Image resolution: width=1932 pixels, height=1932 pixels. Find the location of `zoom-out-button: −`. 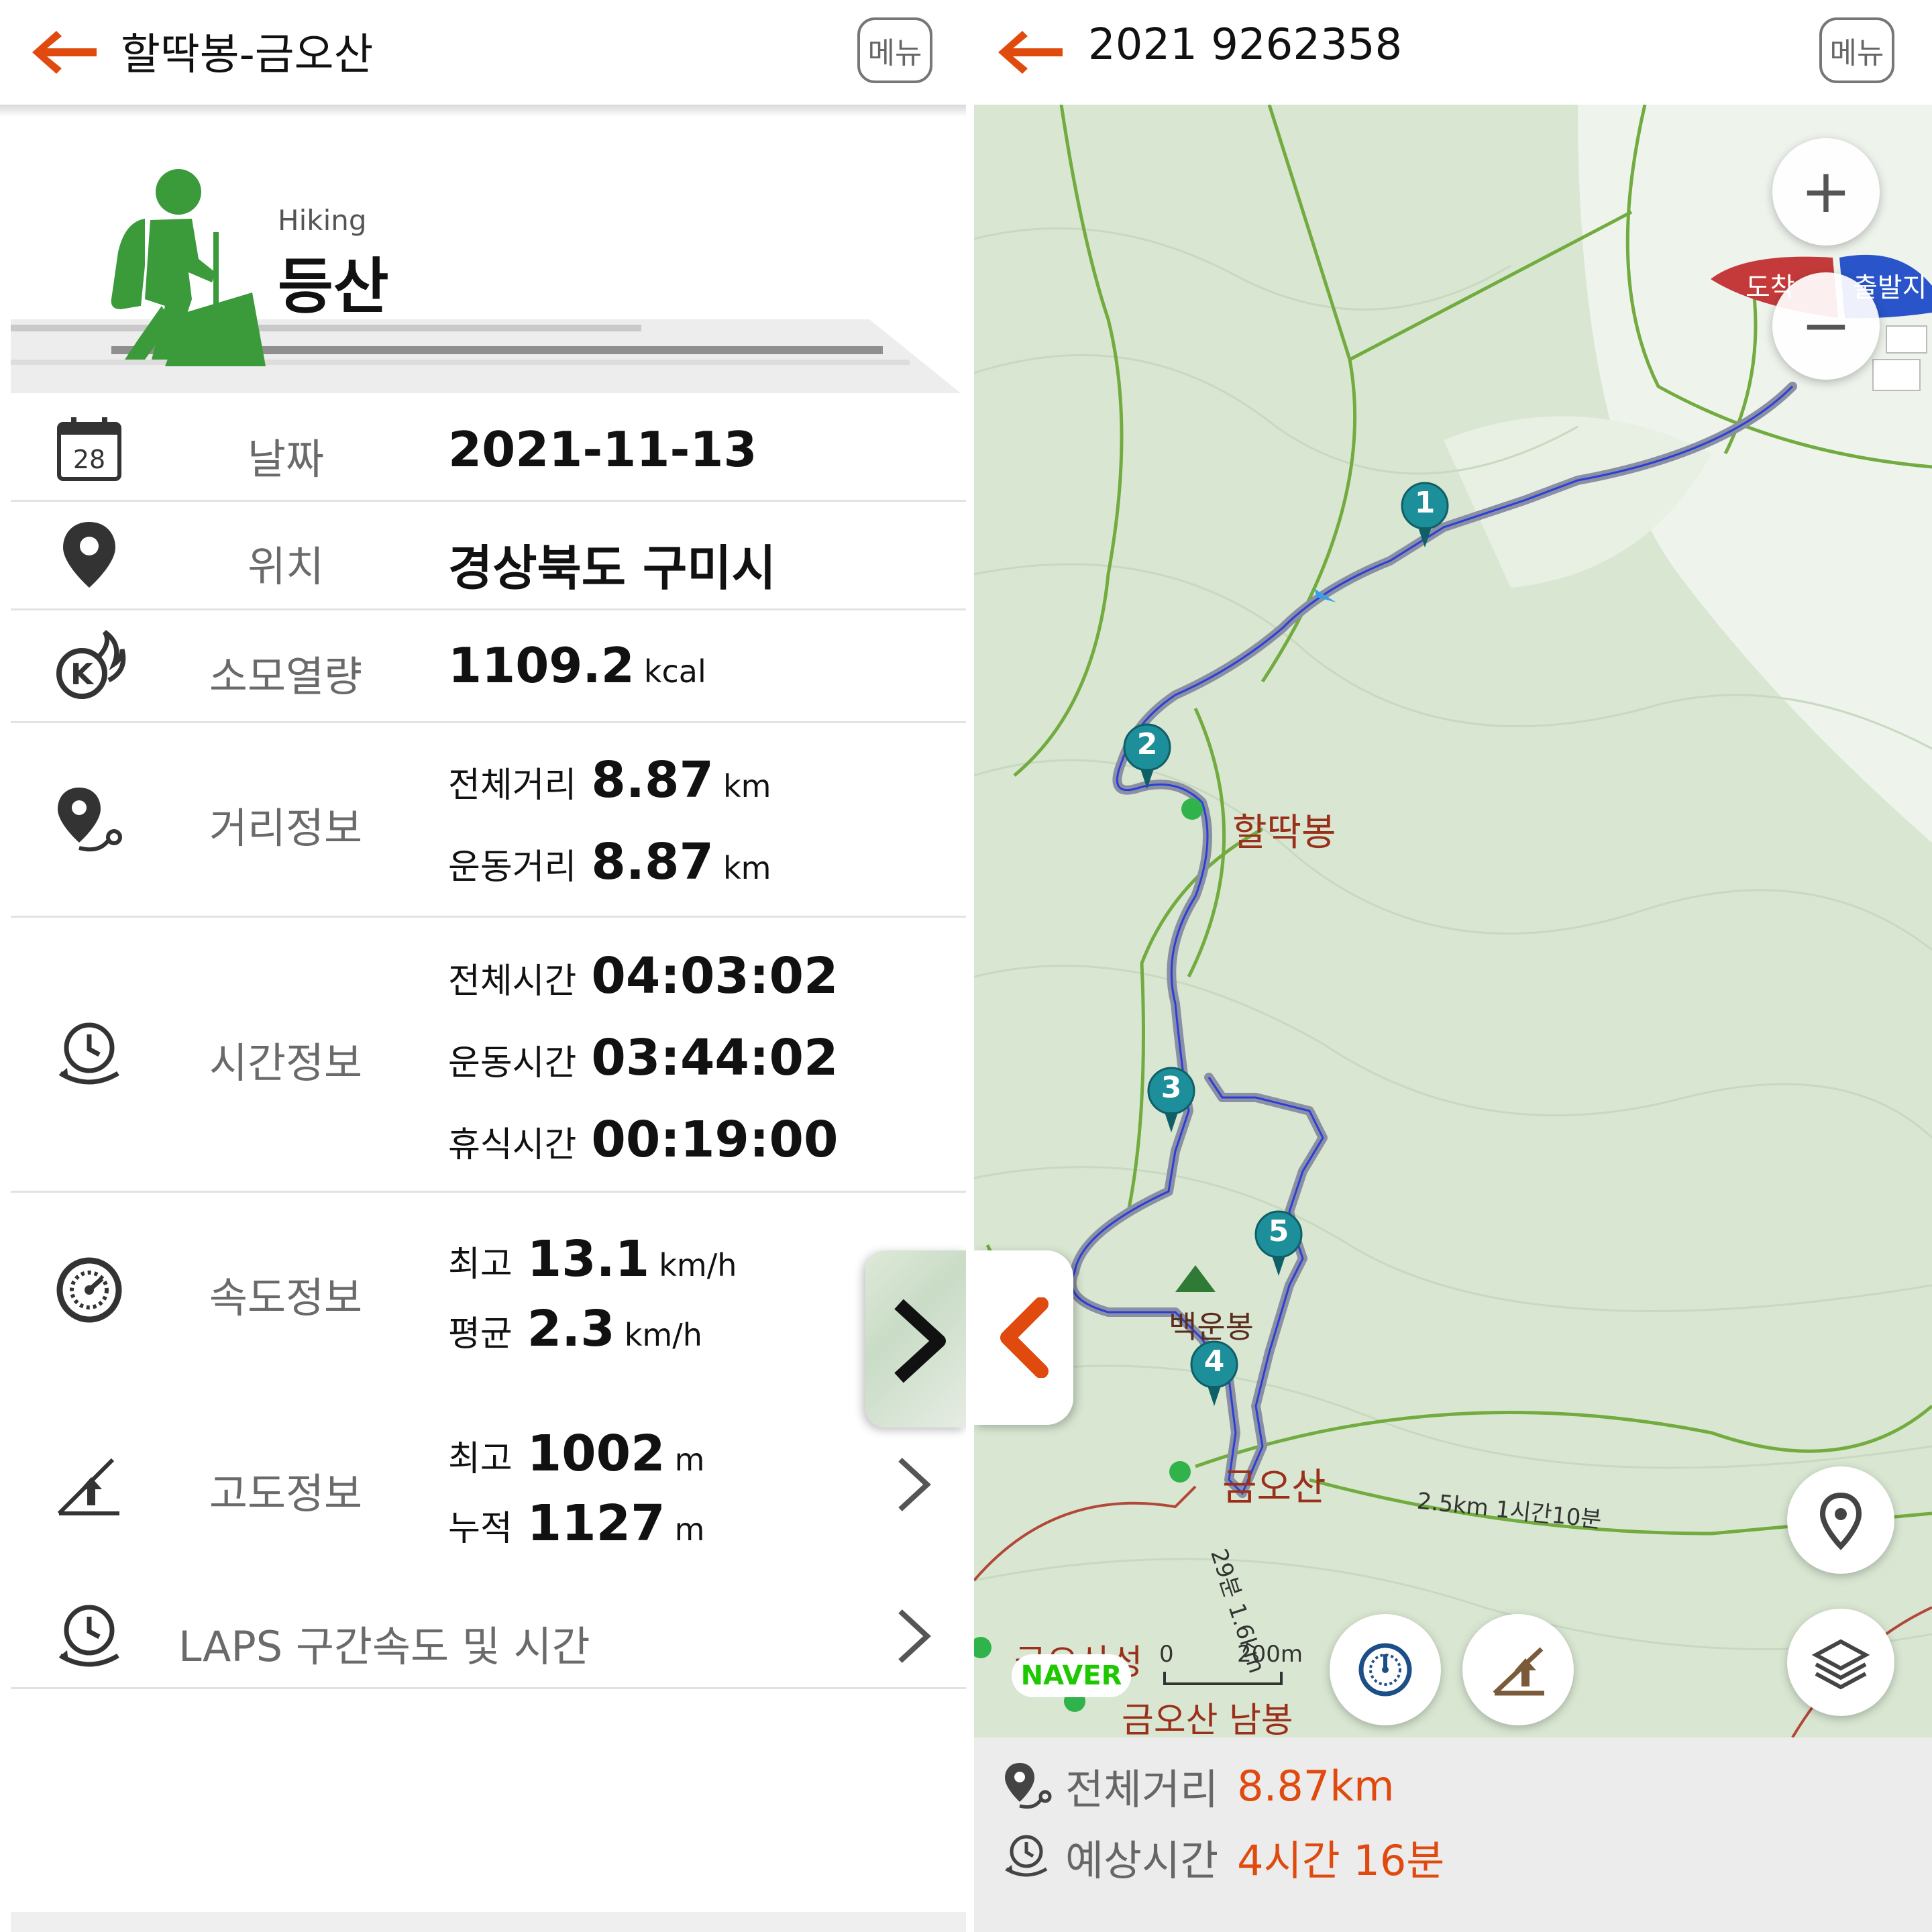

zoom-out-button: − is located at coordinates (1826, 326).